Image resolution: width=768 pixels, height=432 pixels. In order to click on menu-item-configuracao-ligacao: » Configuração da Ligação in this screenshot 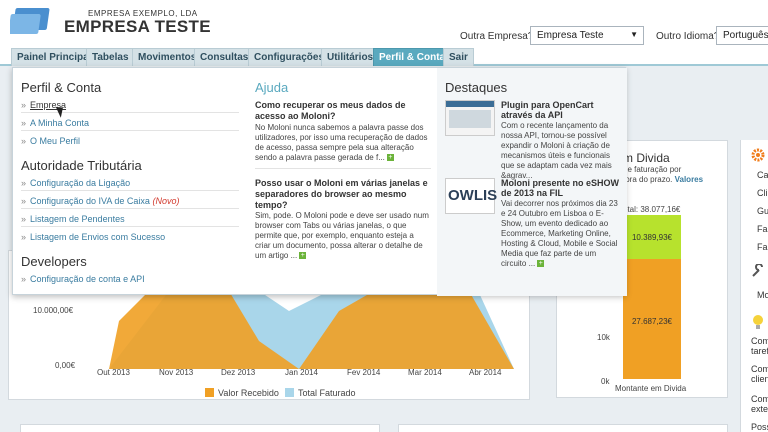, I will do `click(75, 183)`.